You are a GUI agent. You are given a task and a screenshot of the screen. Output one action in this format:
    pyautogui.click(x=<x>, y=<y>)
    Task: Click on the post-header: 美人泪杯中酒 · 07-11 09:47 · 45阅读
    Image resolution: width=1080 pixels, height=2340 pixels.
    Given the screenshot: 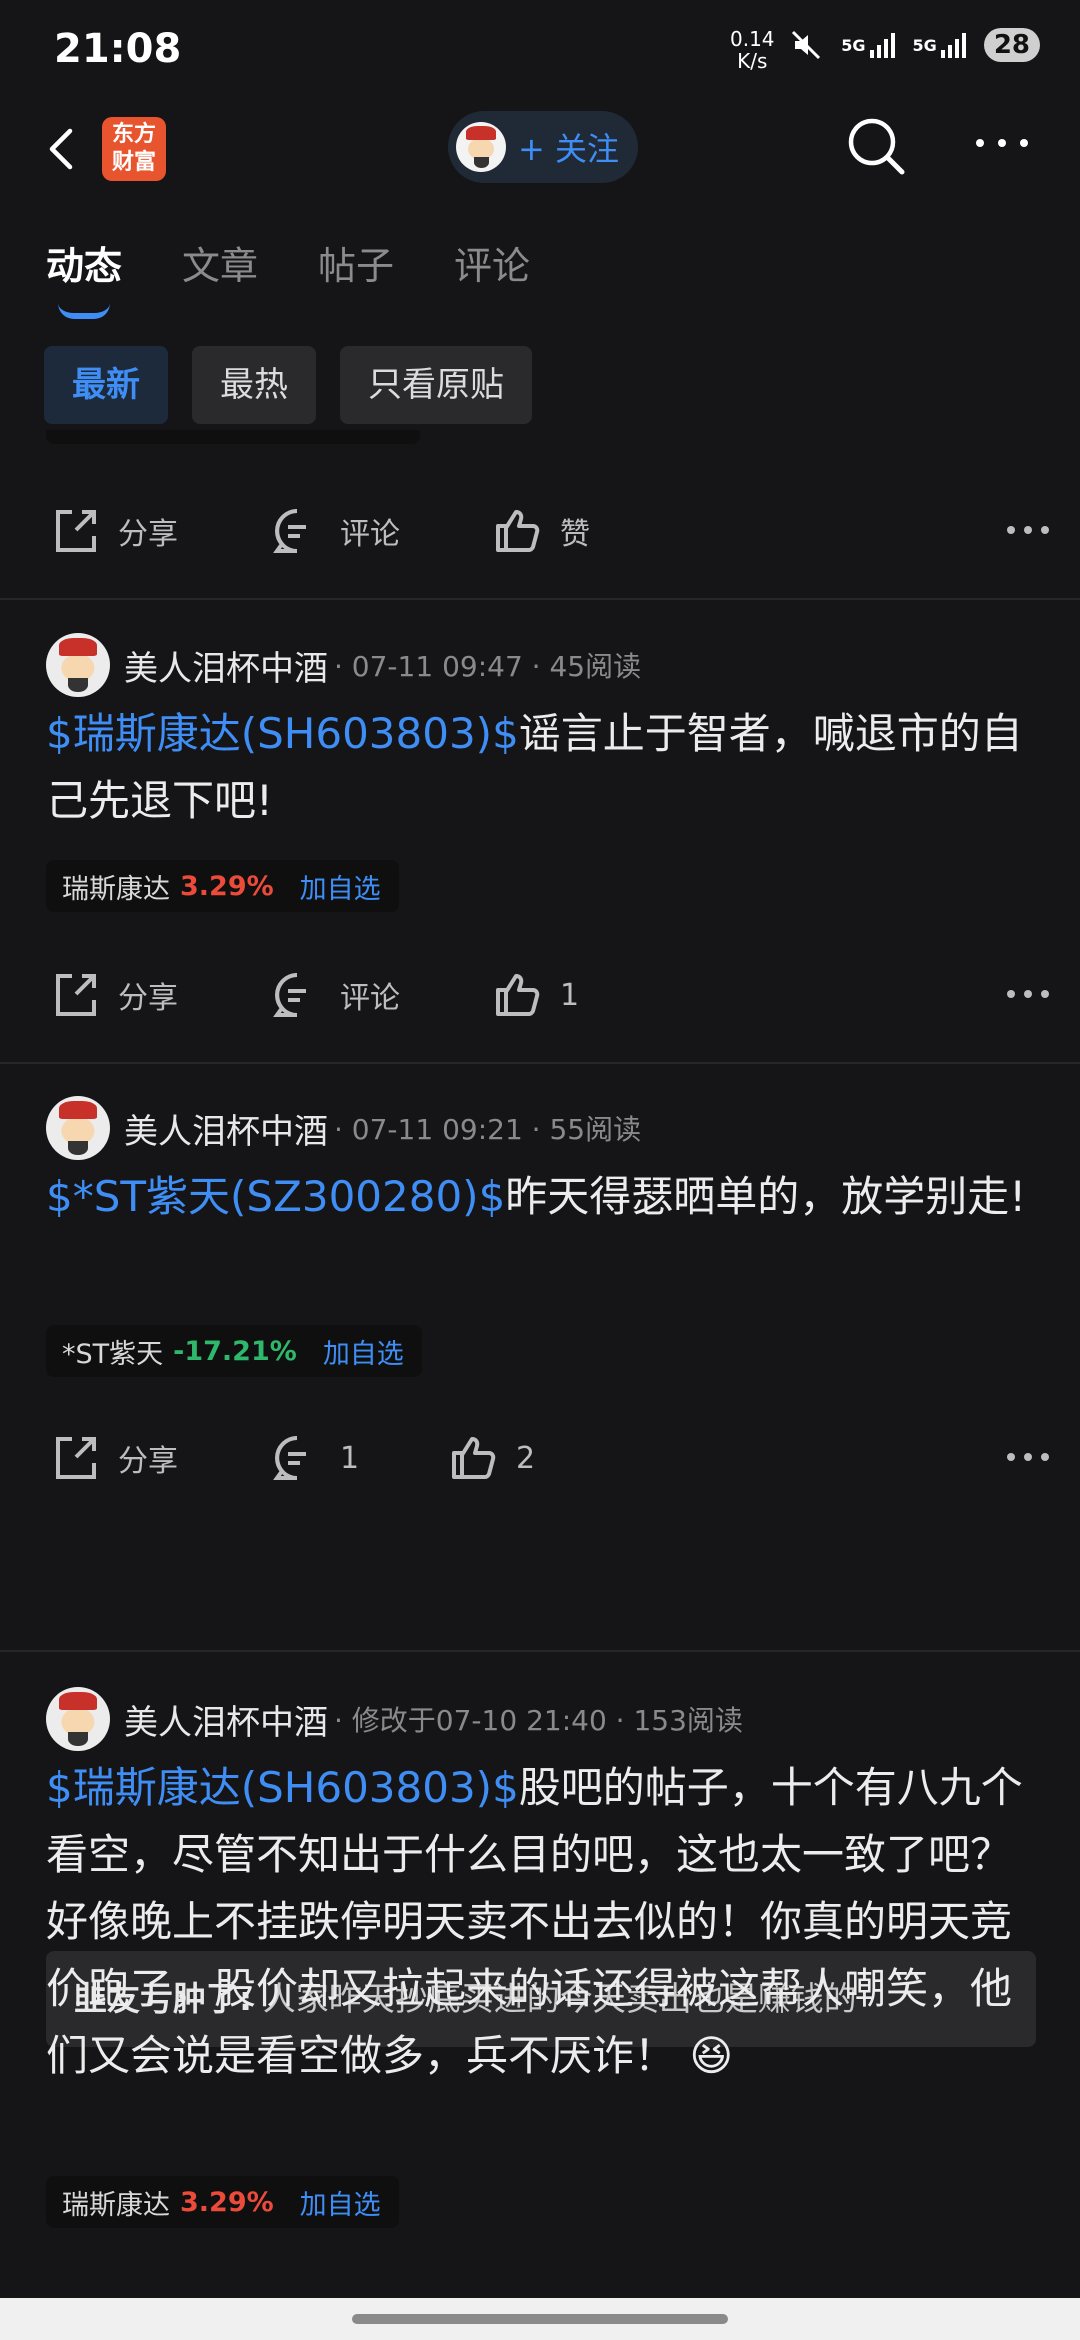 What is the action you would take?
    pyautogui.click(x=343, y=665)
    